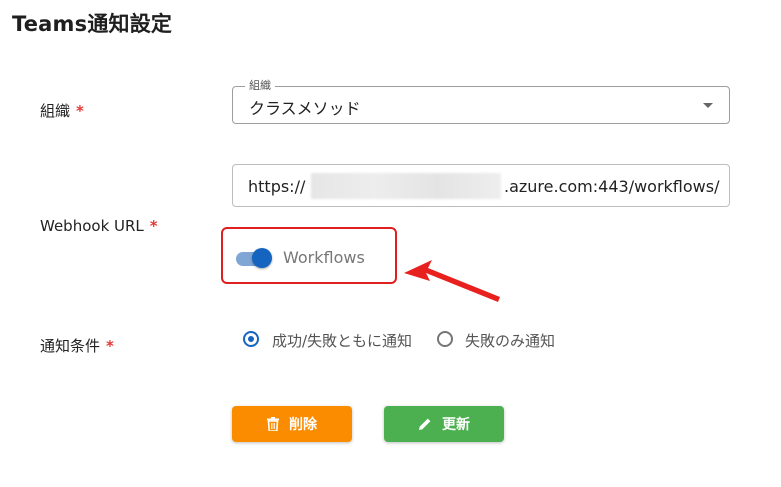  I want to click on arrow-icon, so click(452, 281).